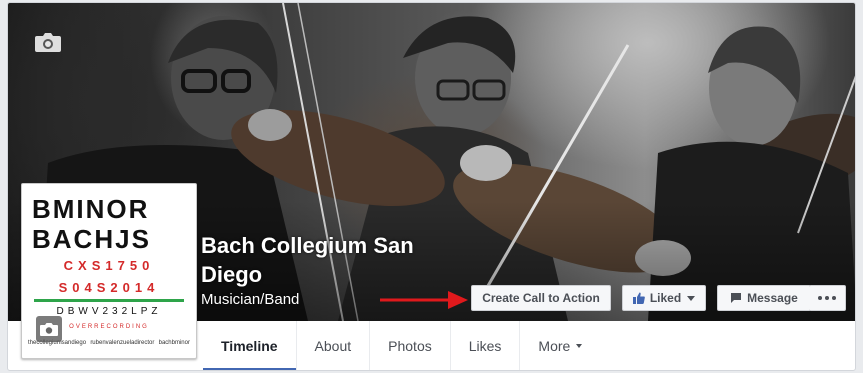 The image size is (863, 373). Describe the element at coordinates (91, 239) in the screenshot. I see `logo-line-2: BACHJS` at that location.